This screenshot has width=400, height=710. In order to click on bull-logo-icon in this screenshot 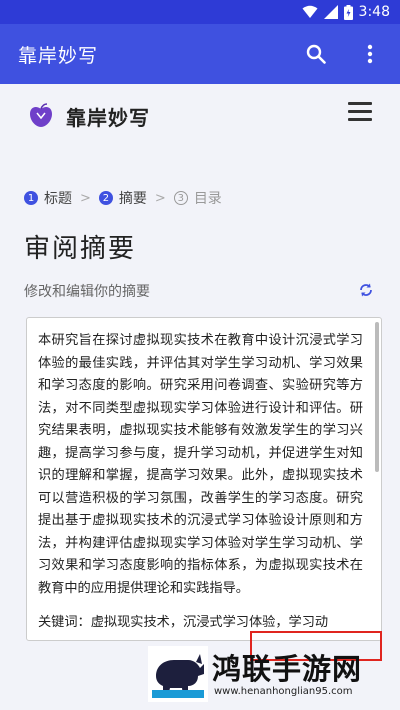, I will do `click(178, 674)`.